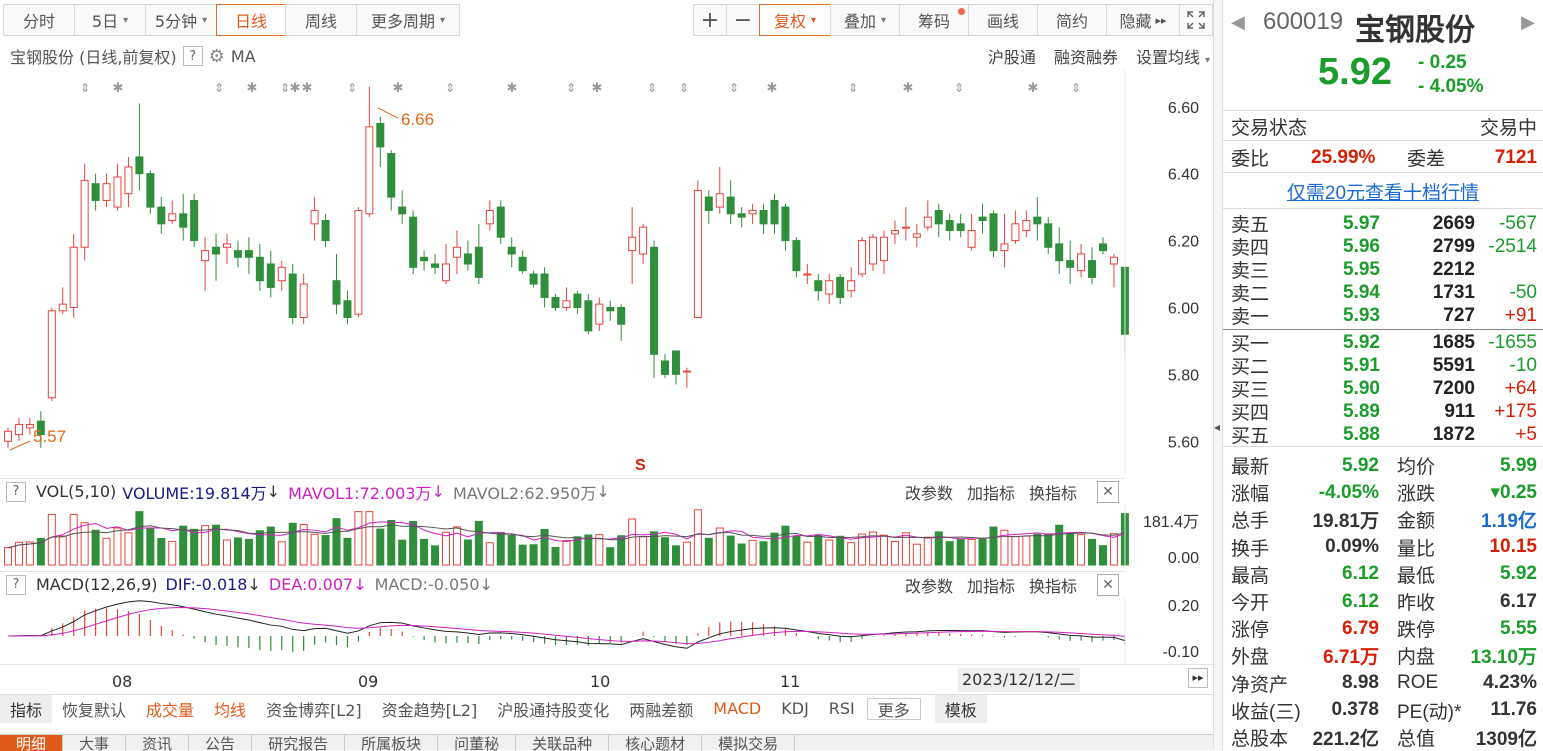 The image size is (1543, 751). I want to click on next-stock-icon: ▶, so click(1528, 22).